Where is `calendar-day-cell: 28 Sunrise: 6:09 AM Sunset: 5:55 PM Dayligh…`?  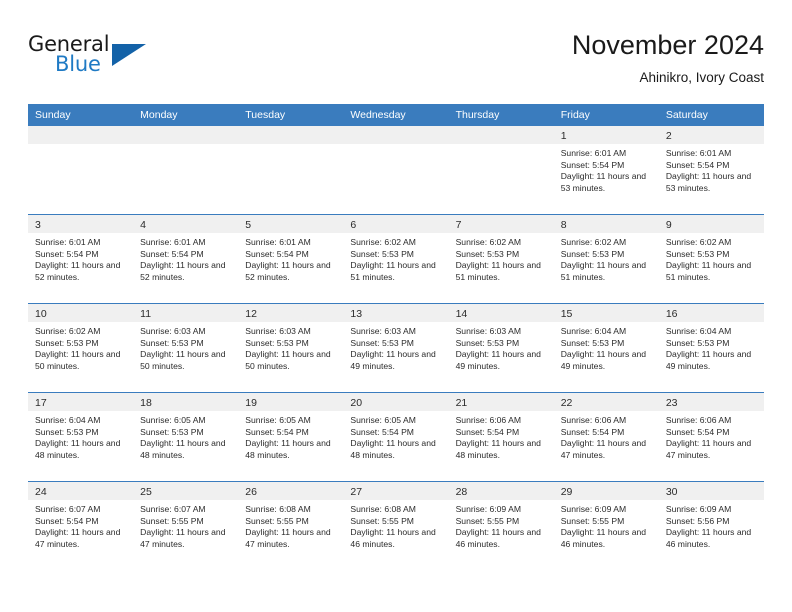
calendar-day-cell: 28 Sunrise: 6:09 AM Sunset: 5:55 PM Dayligh… is located at coordinates (501, 526).